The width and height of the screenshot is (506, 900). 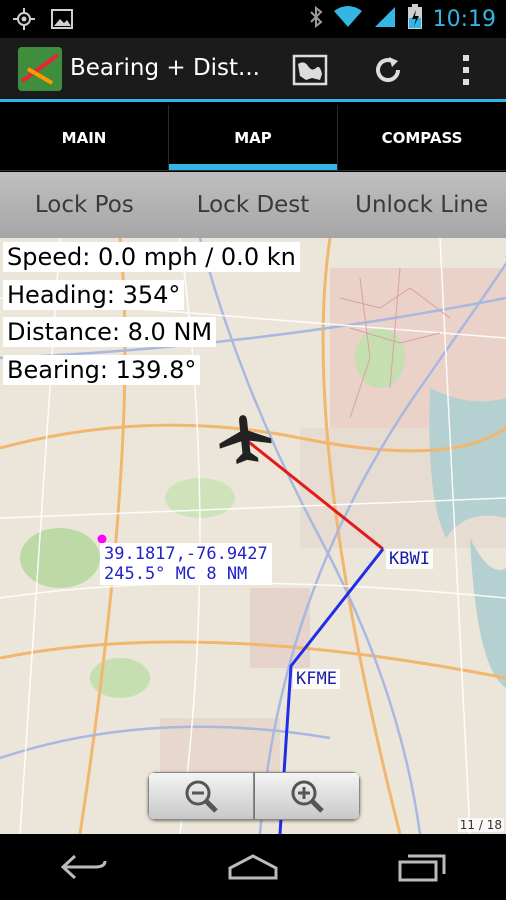 What do you see at coordinates (84, 137) in the screenshot?
I see `tab-main: MAIN` at bounding box center [84, 137].